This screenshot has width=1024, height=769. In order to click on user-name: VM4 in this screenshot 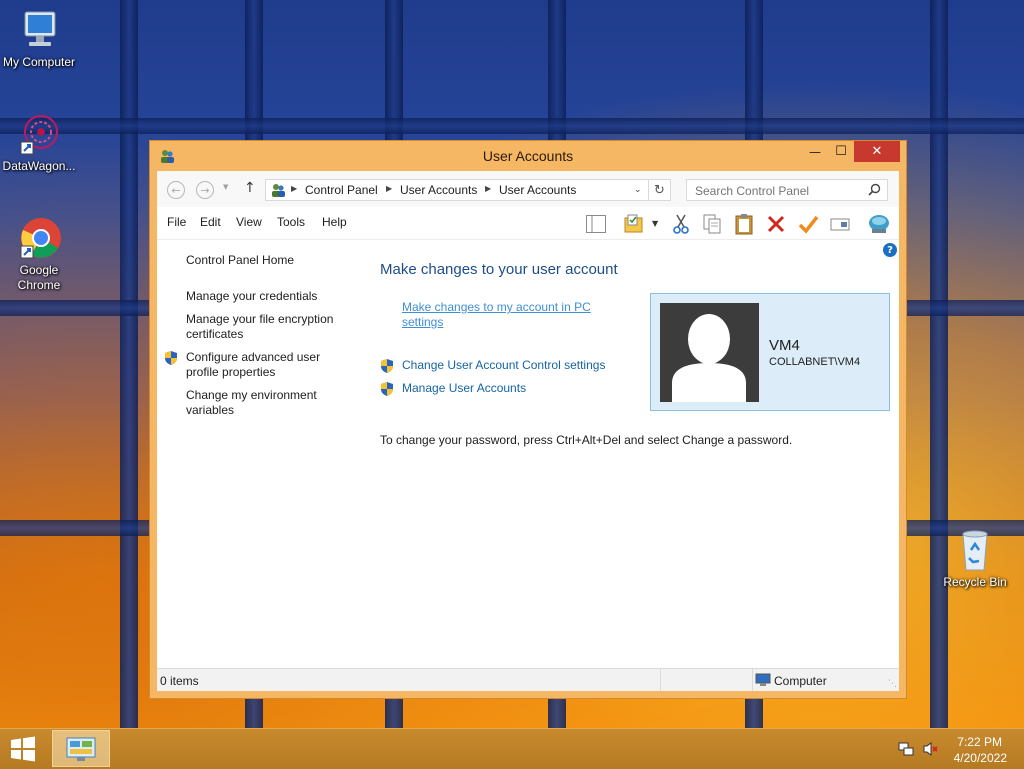, I will do `click(784, 345)`.